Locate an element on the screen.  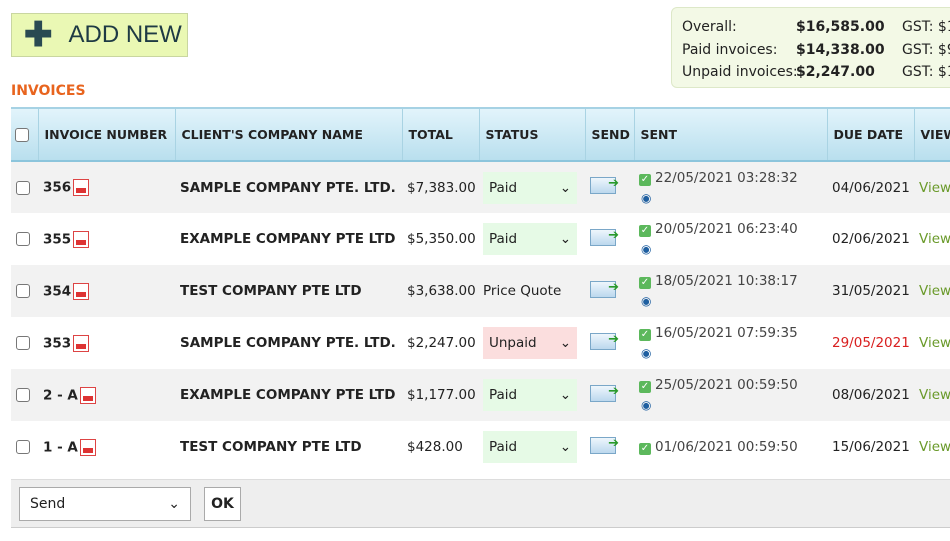
invoice-number: 1 - A is located at coordinates (60, 447).